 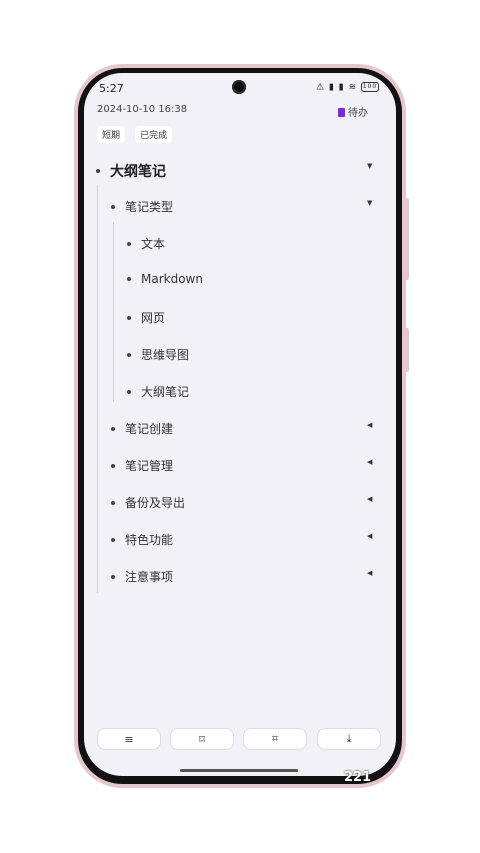 What do you see at coordinates (407, 350) in the screenshot?
I see `power-button` at bounding box center [407, 350].